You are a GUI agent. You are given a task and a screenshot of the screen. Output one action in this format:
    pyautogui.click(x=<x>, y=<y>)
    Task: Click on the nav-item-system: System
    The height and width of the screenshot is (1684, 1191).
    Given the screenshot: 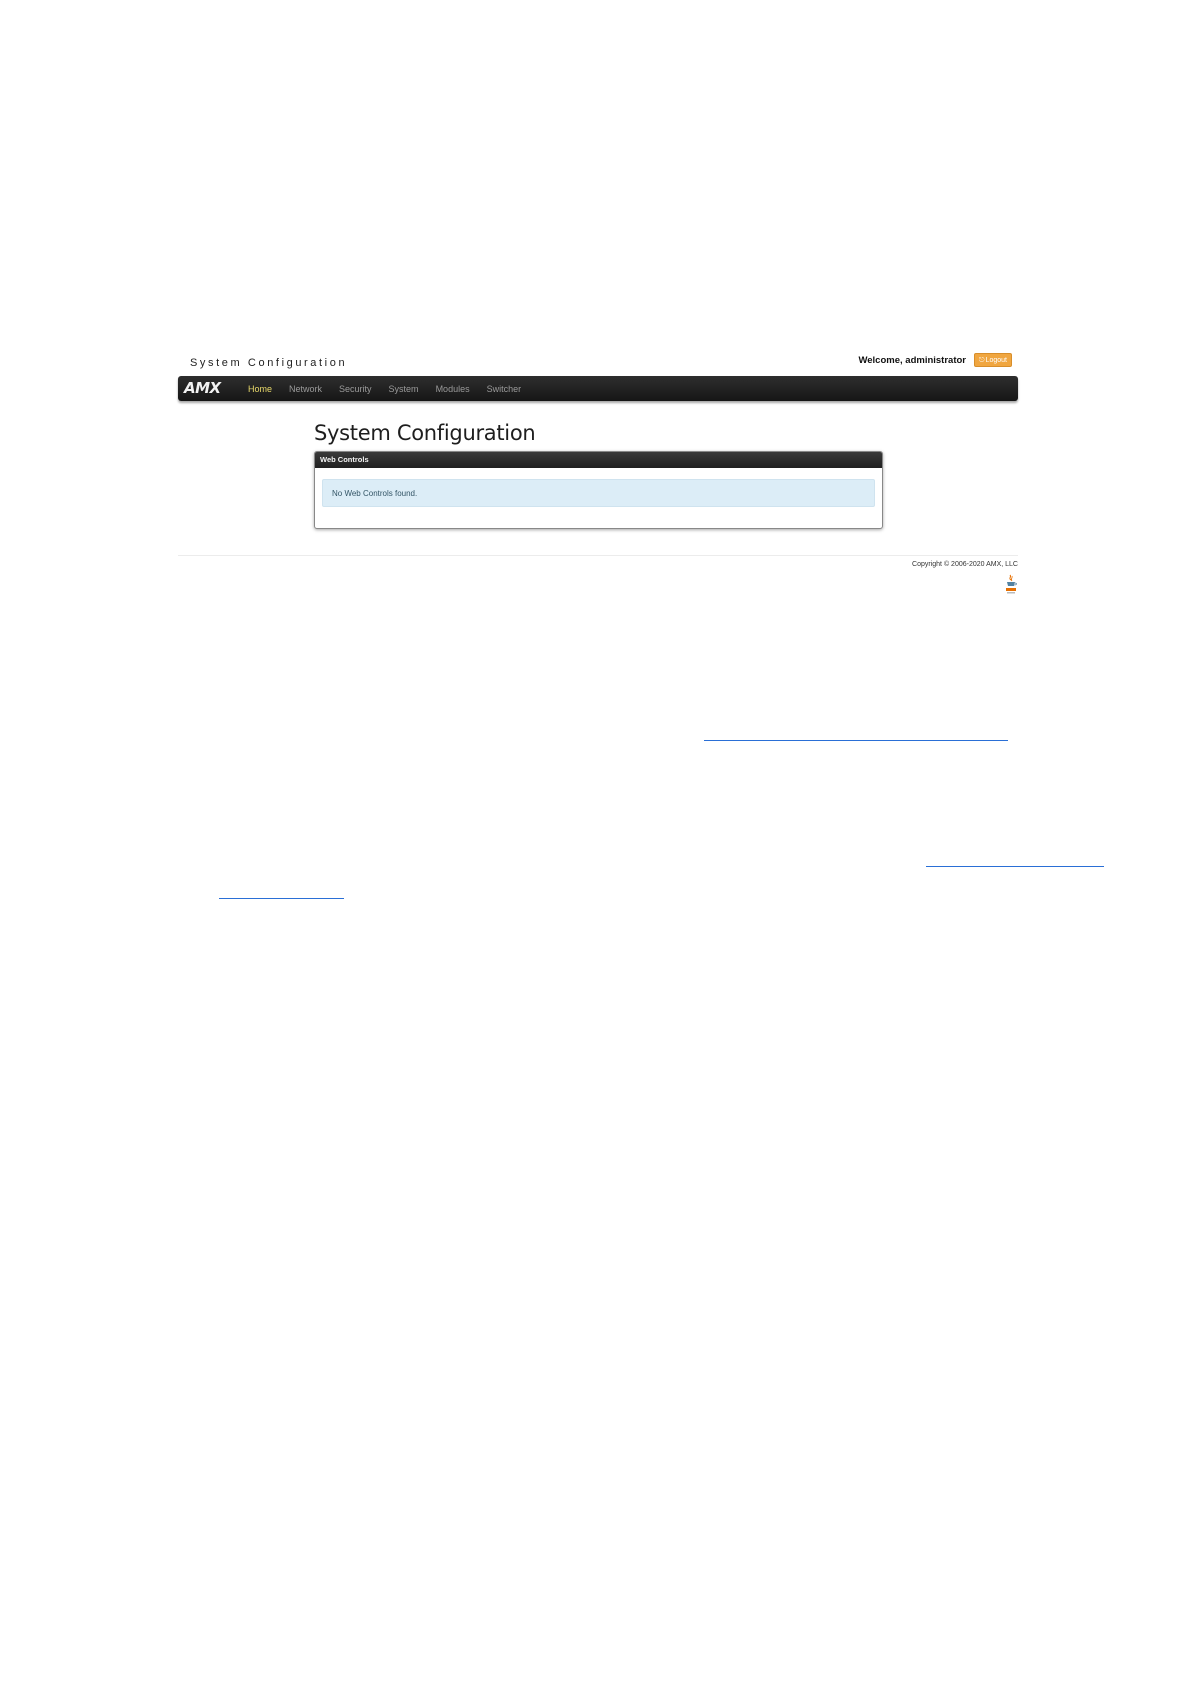 What is the action you would take?
    pyautogui.click(x=404, y=389)
    